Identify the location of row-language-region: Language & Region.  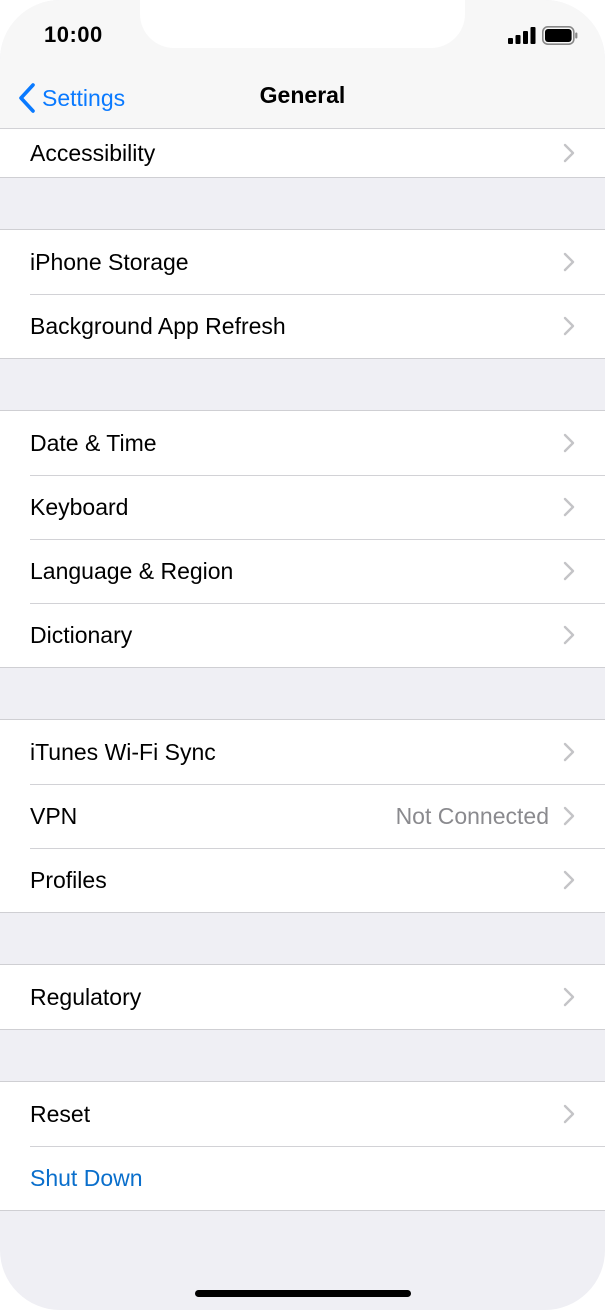
(302, 571).